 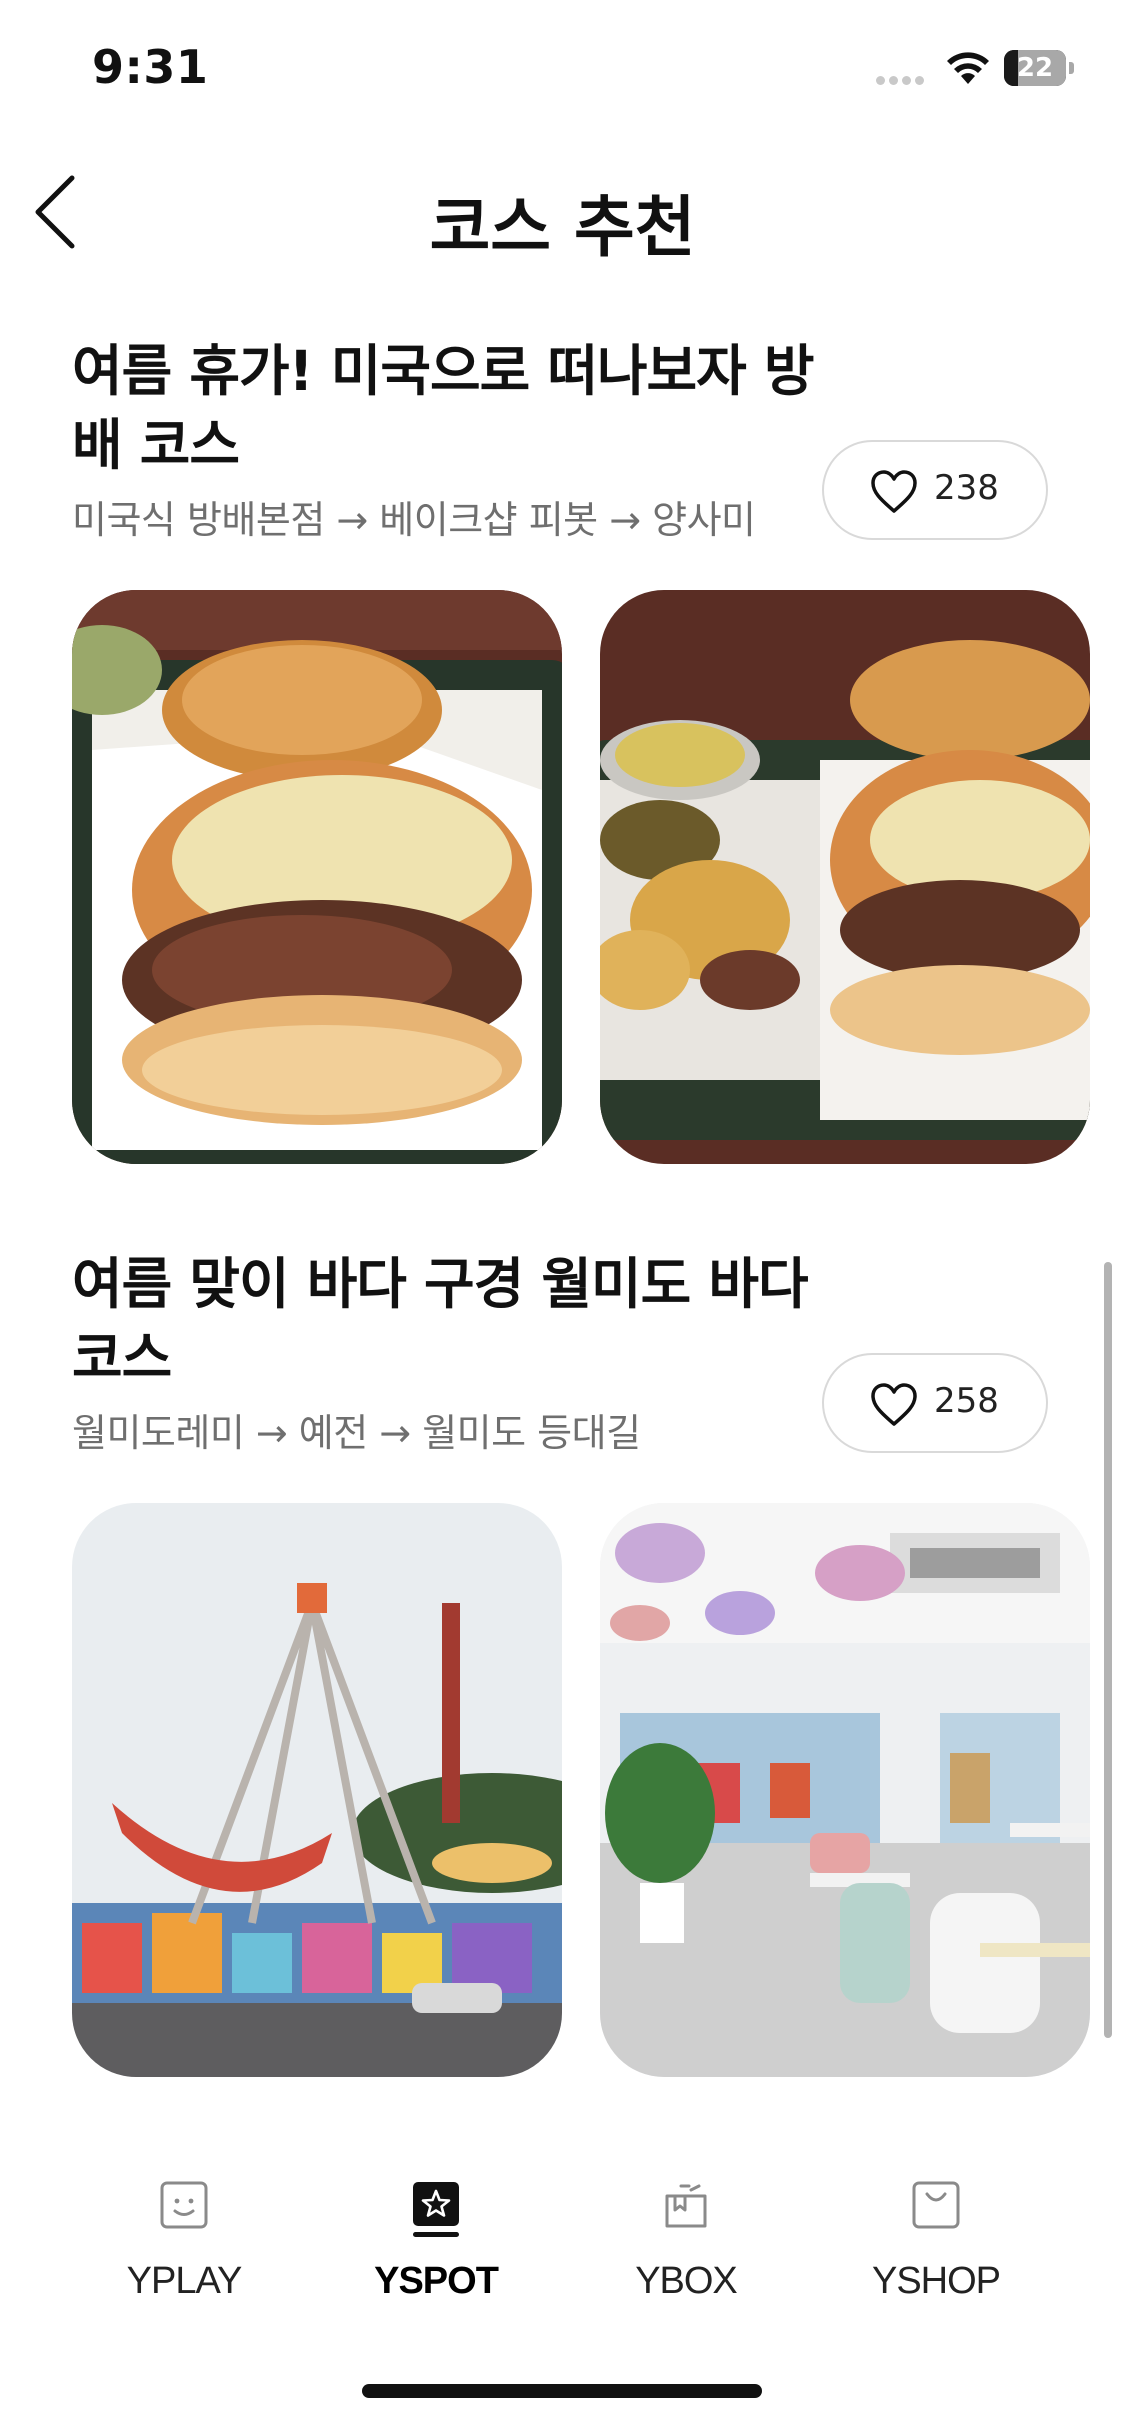 What do you see at coordinates (443, 408) in the screenshot?
I see `course-title: 여름 휴가! 미국으로 떠나보자 방배 코스` at bounding box center [443, 408].